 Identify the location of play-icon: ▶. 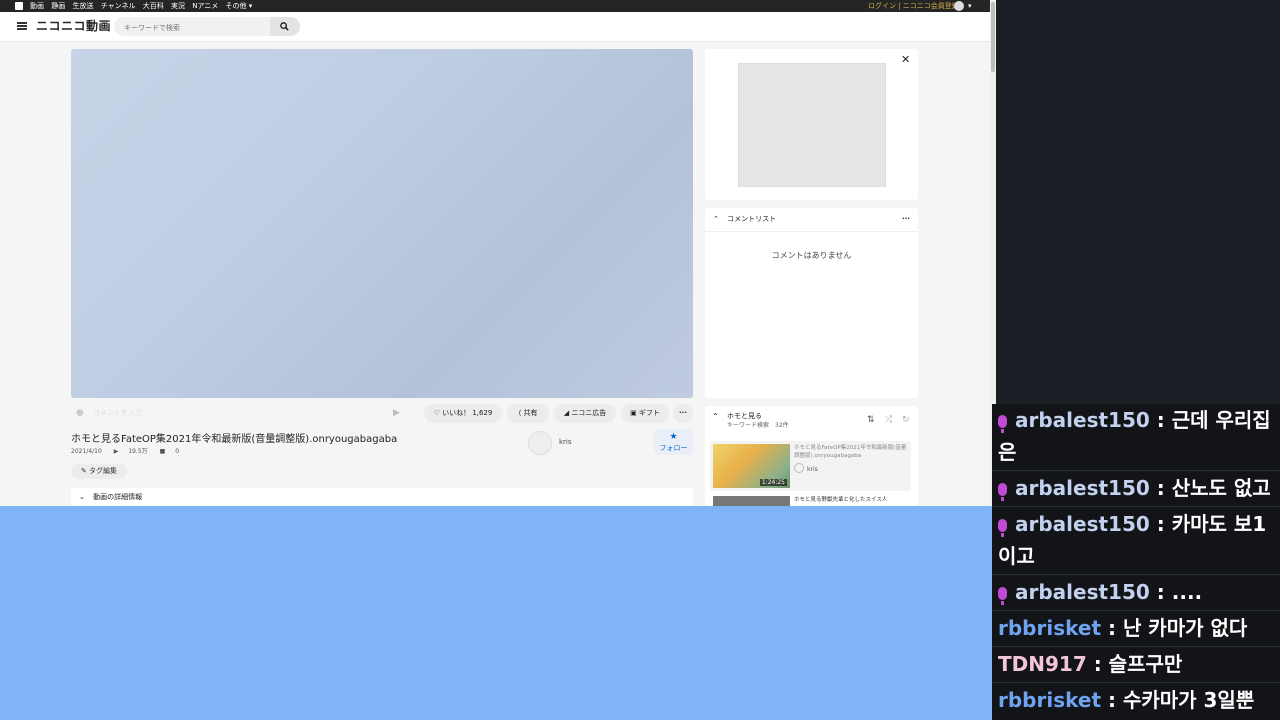
(116, 451).